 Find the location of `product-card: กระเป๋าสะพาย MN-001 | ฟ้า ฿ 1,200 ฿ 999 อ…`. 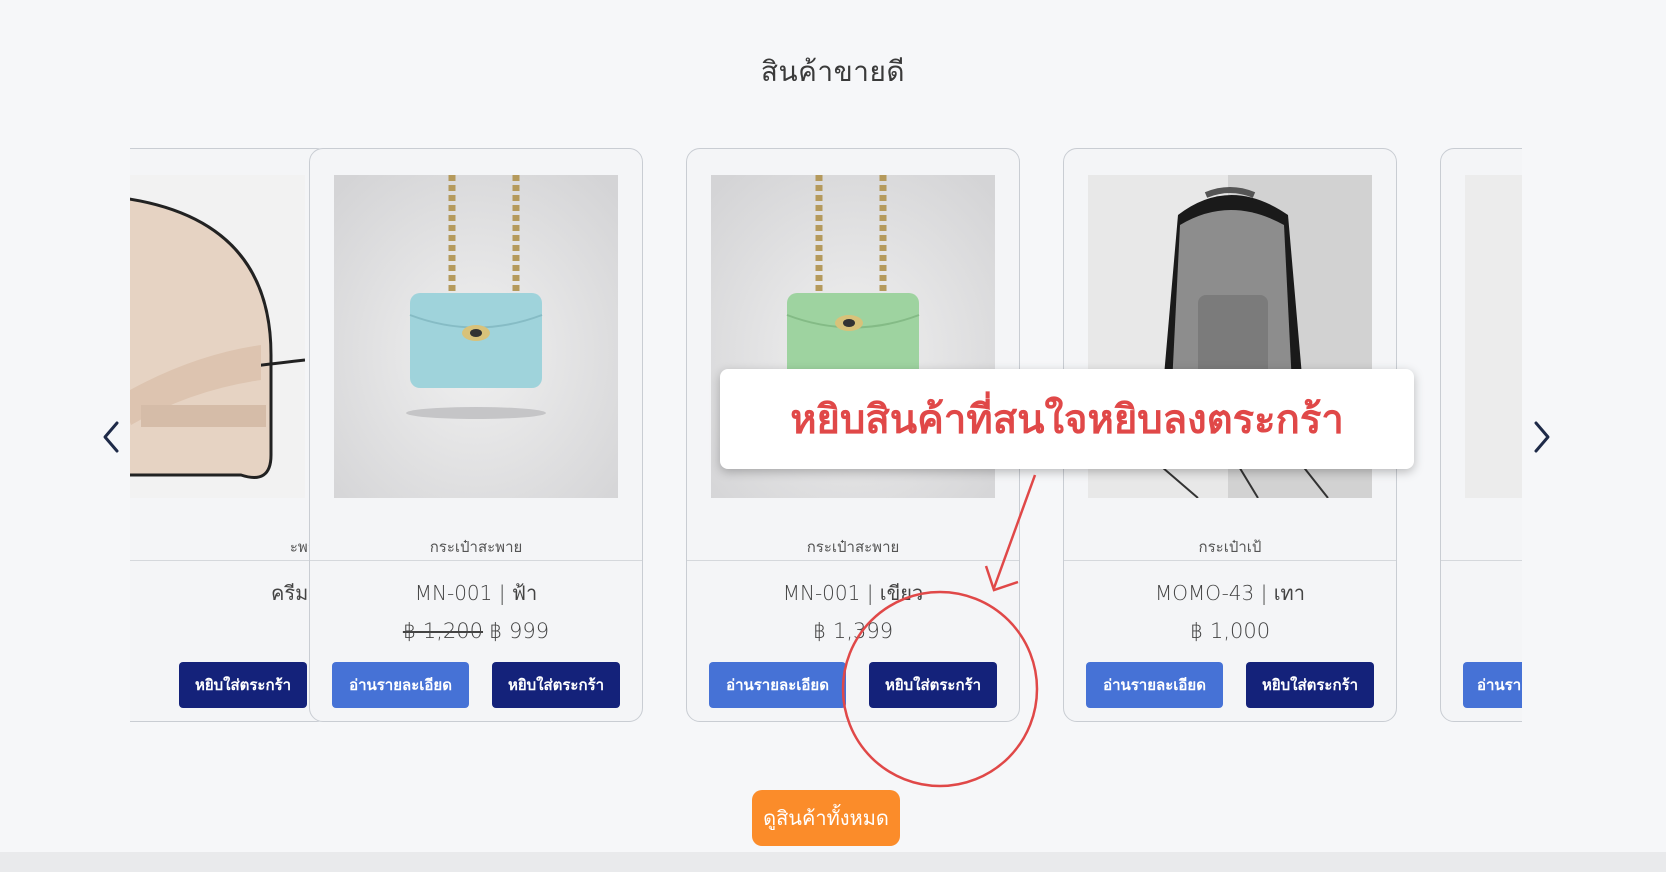

product-card: กระเป๋าสะพาย MN-001 | ฟ้า ฿ 1,200 ฿ 999 อ… is located at coordinates (476, 435).